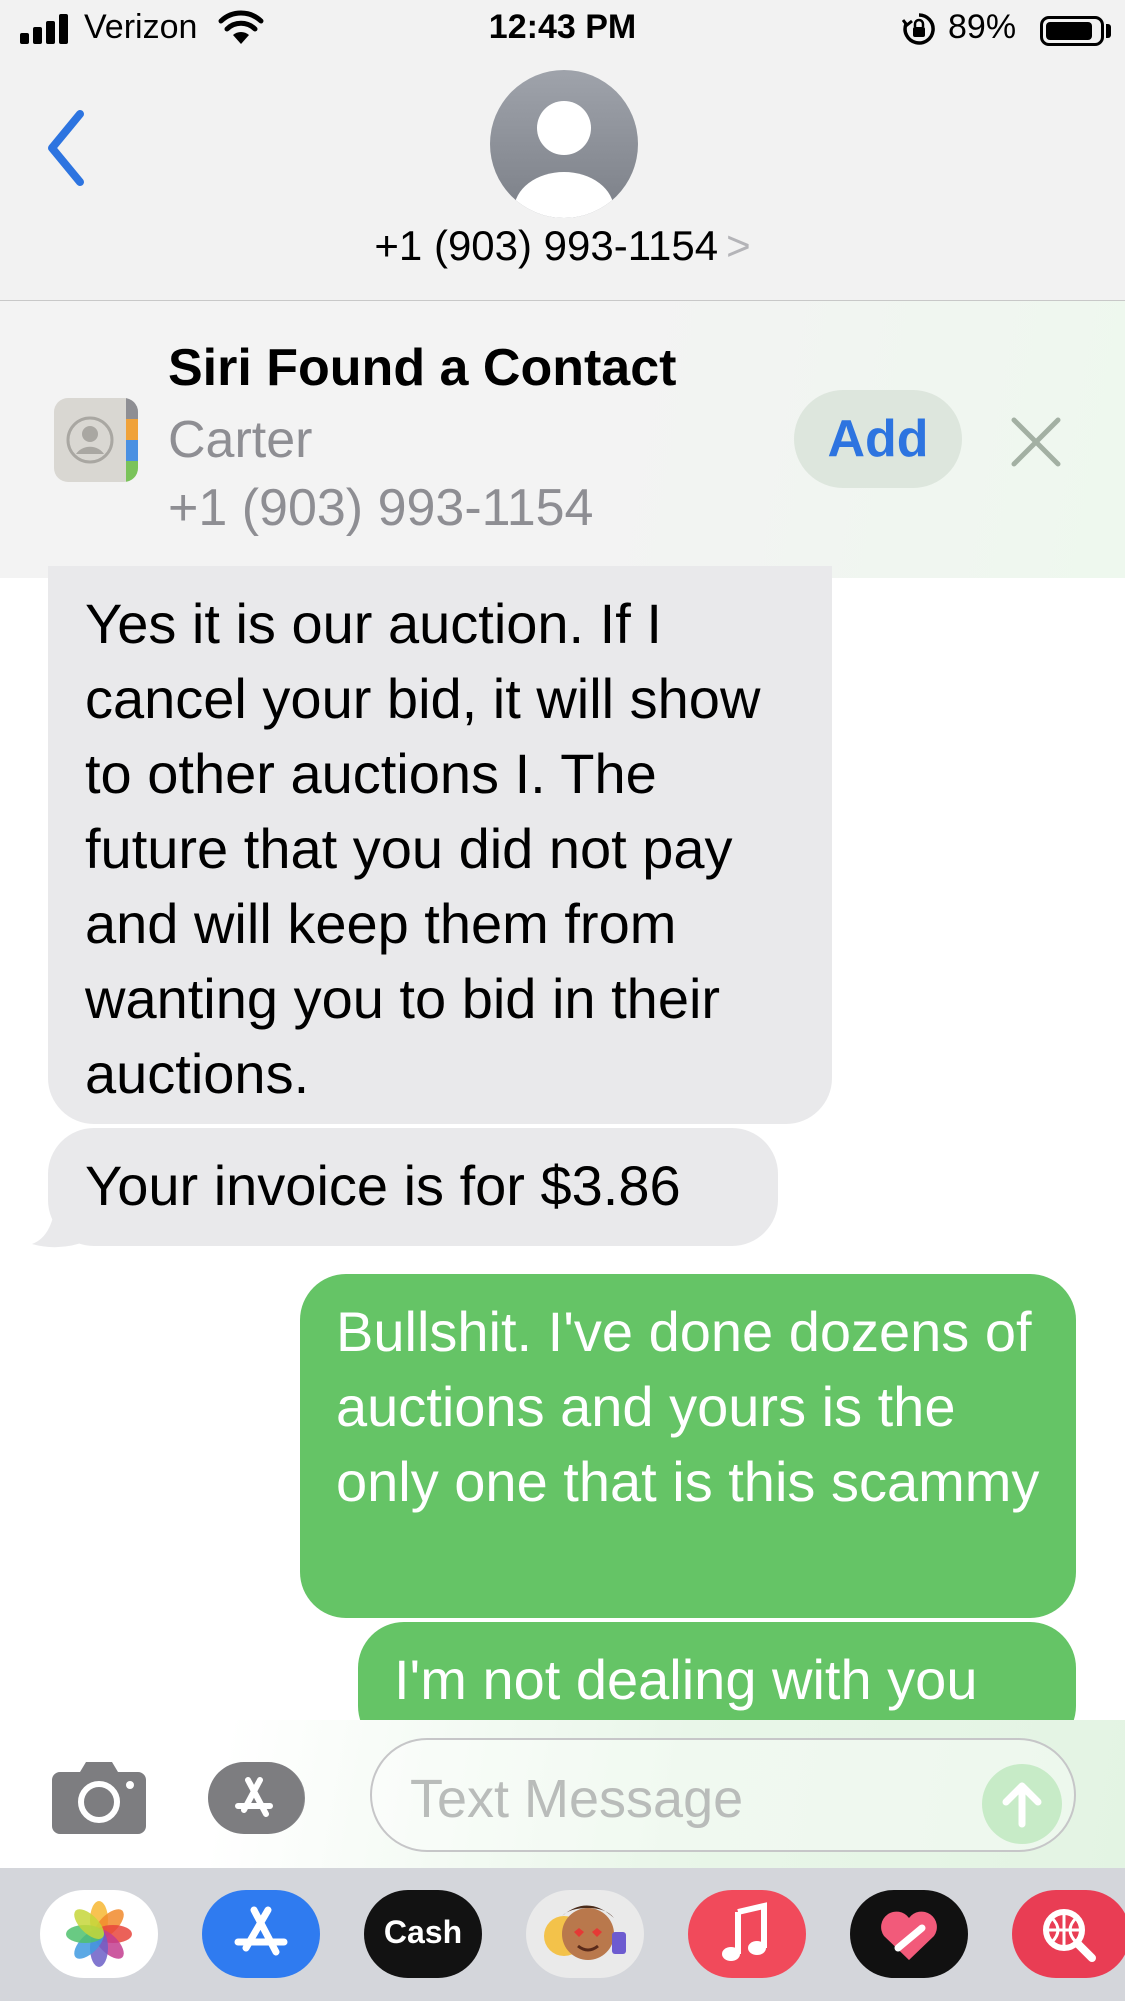  I want to click on person-silhouette-icon, so click(564, 159).